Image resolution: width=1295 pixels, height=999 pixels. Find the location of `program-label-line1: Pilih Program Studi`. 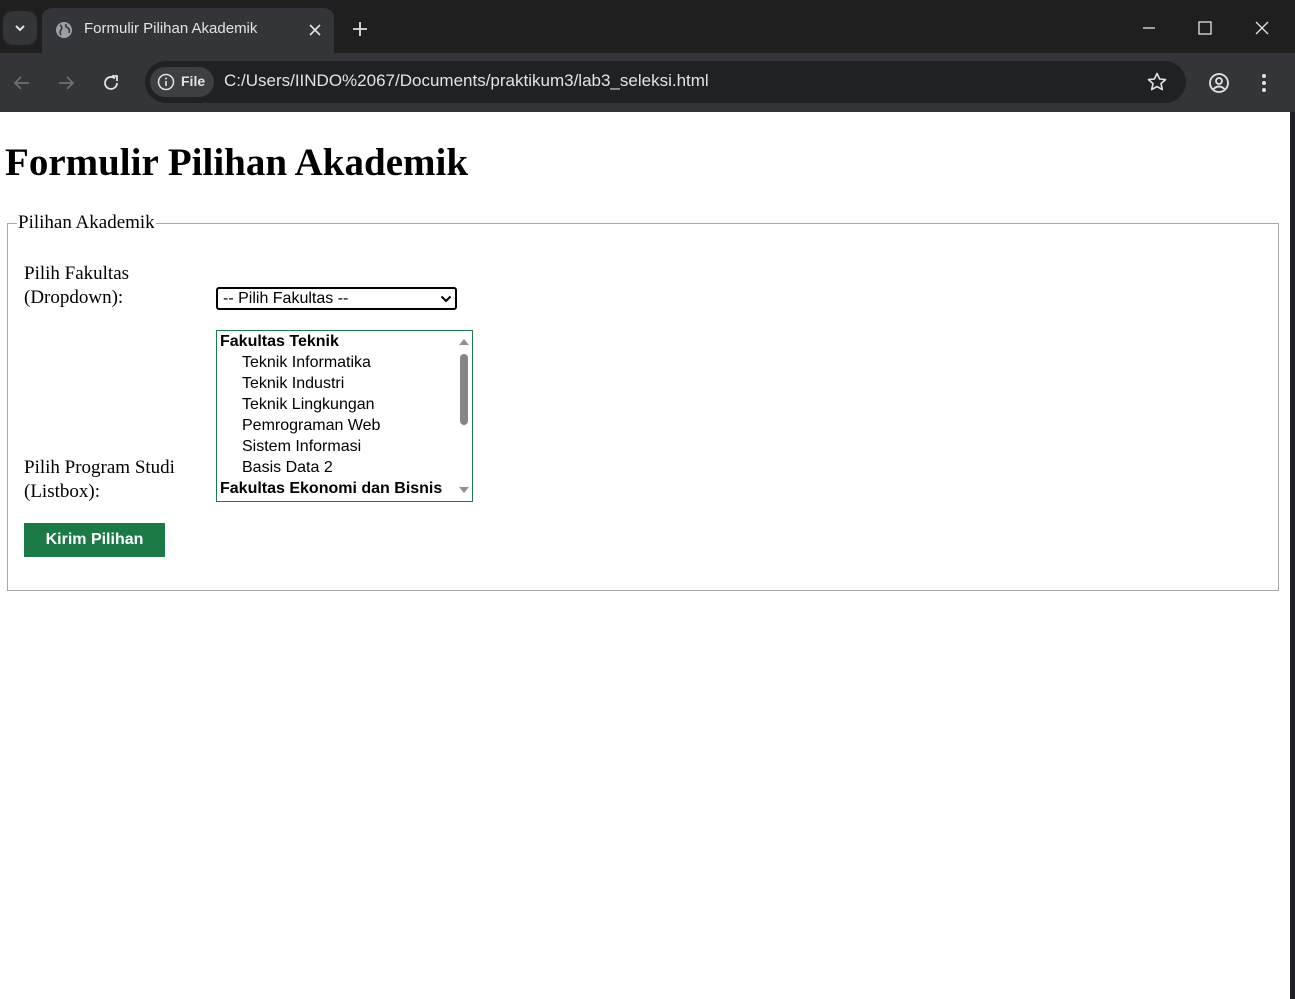

program-label-line1: Pilih Program Studi is located at coordinates (99, 467).